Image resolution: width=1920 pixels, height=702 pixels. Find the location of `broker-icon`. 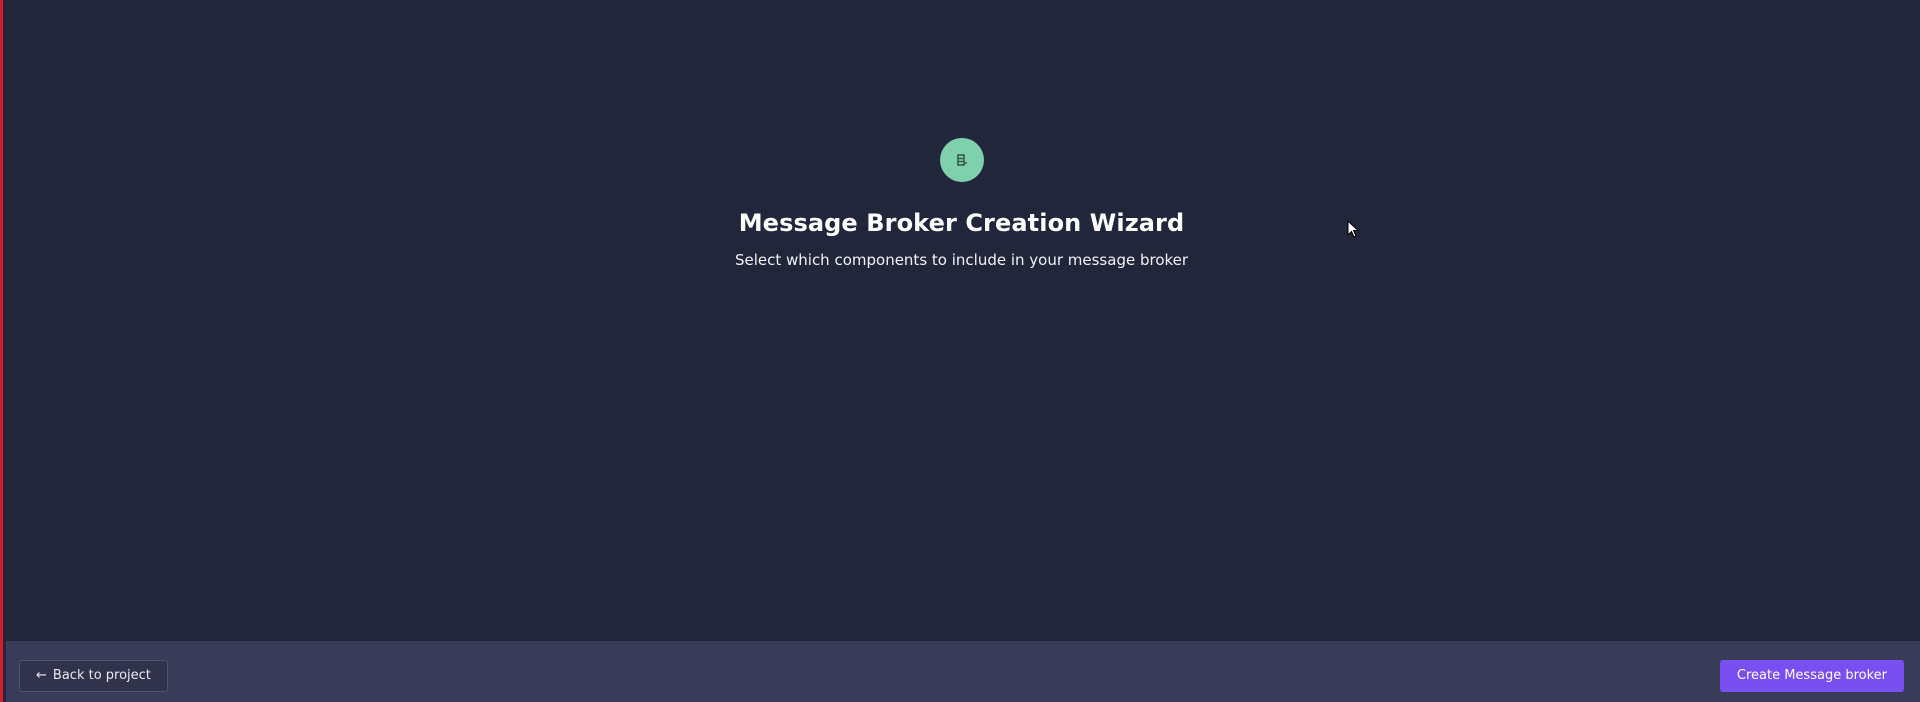

broker-icon is located at coordinates (961, 160).